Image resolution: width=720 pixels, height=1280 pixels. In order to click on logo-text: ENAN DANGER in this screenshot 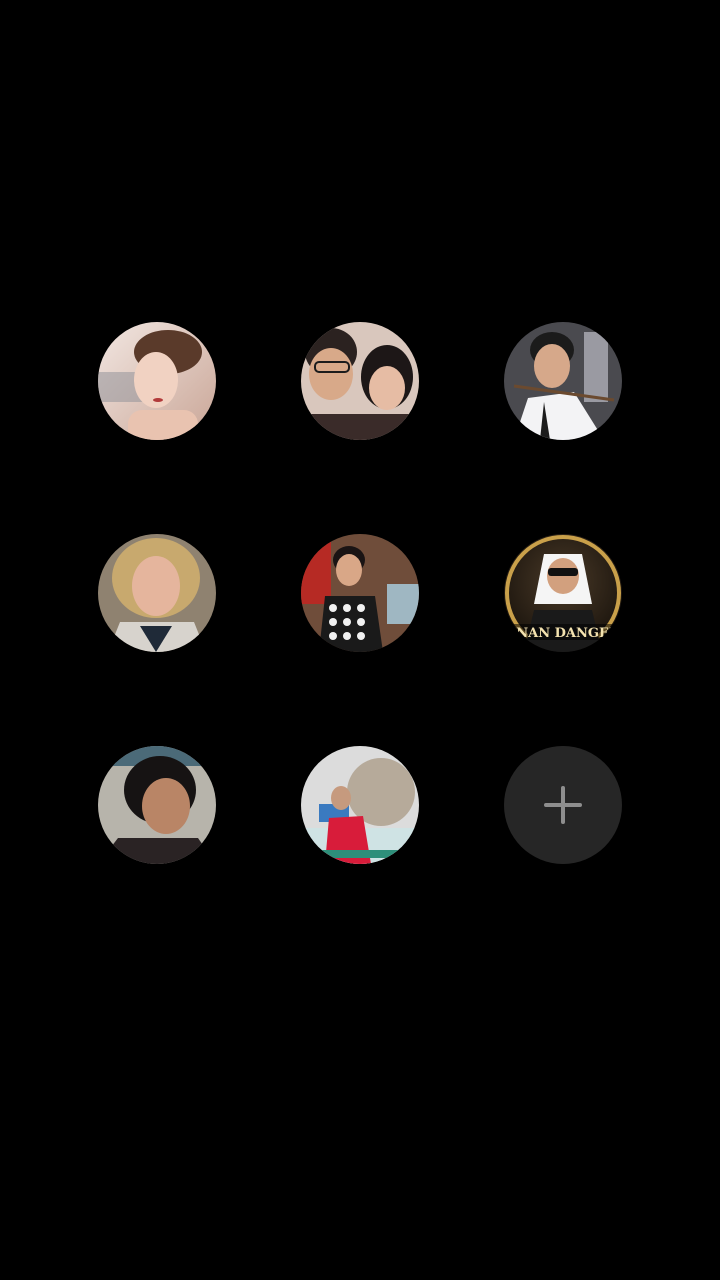, I will do `click(563, 633)`.